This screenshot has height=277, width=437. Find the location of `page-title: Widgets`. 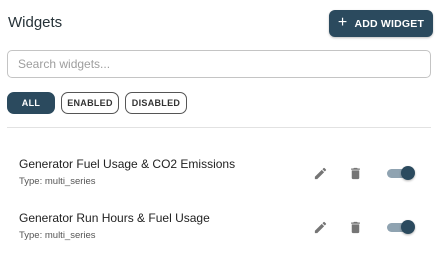

page-title: Widgets is located at coordinates (35, 22).